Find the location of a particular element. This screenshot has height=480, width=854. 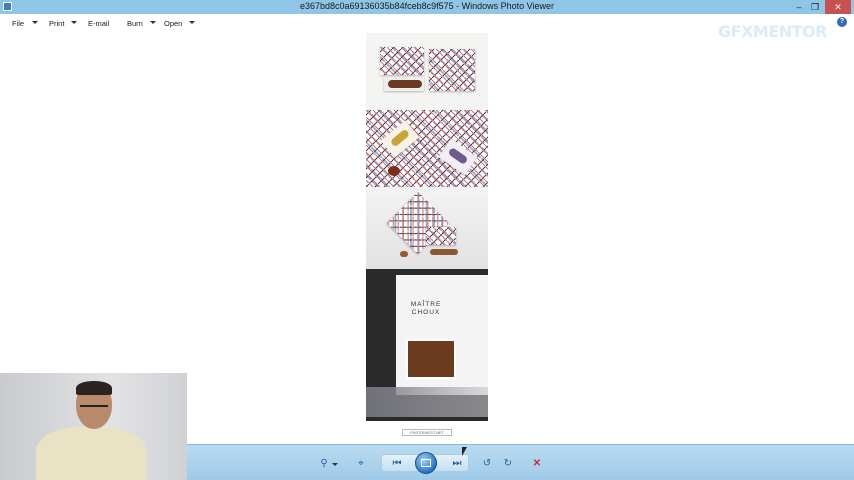

image-panel-pattern is located at coordinates (427, 148).